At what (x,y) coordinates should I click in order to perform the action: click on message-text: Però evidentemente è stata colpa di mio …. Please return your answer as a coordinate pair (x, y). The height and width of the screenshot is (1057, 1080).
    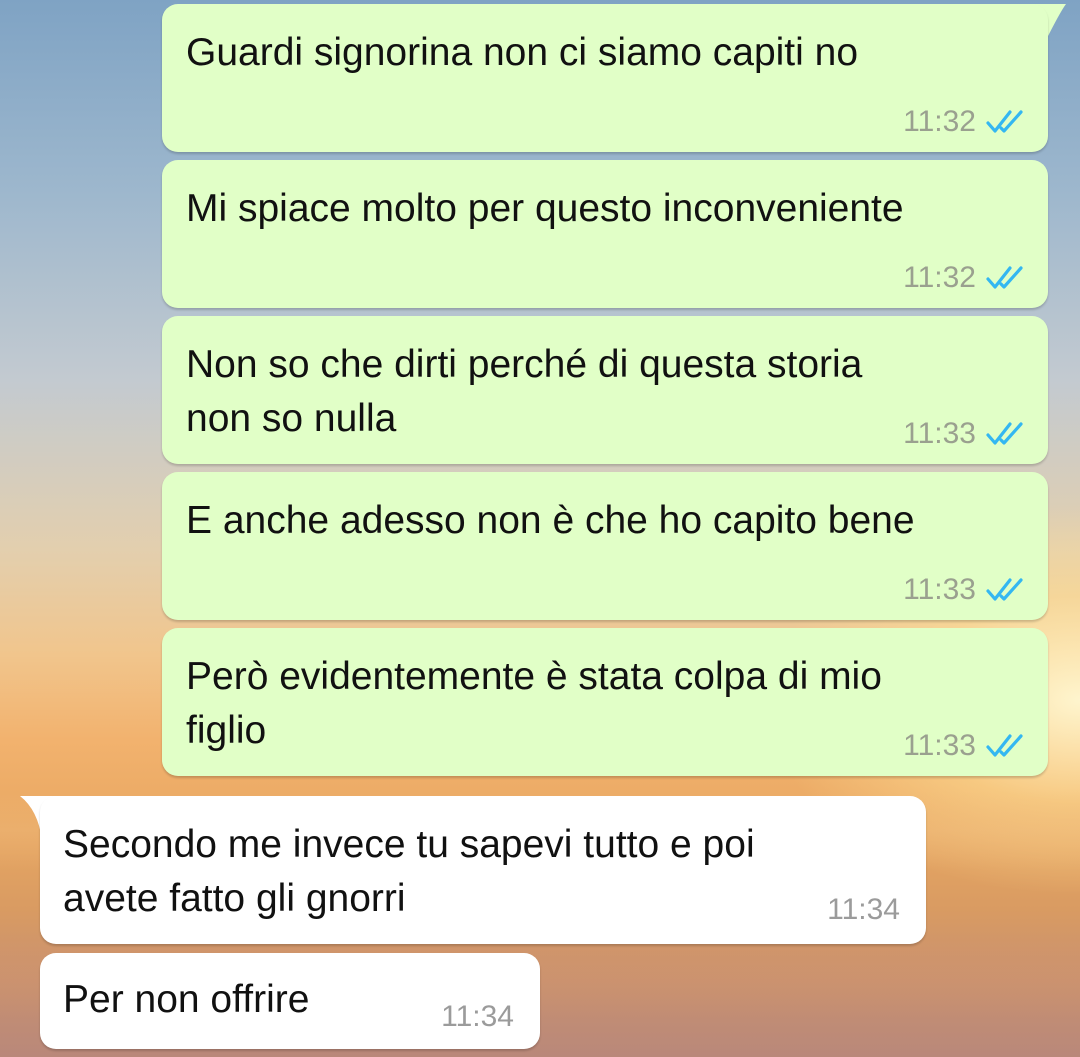
    Looking at the image, I should click on (534, 703).